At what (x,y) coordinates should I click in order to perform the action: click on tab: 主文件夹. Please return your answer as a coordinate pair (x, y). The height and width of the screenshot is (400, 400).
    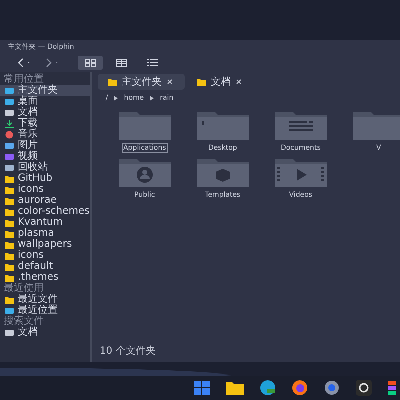
    Looking at the image, I should click on (141, 82).